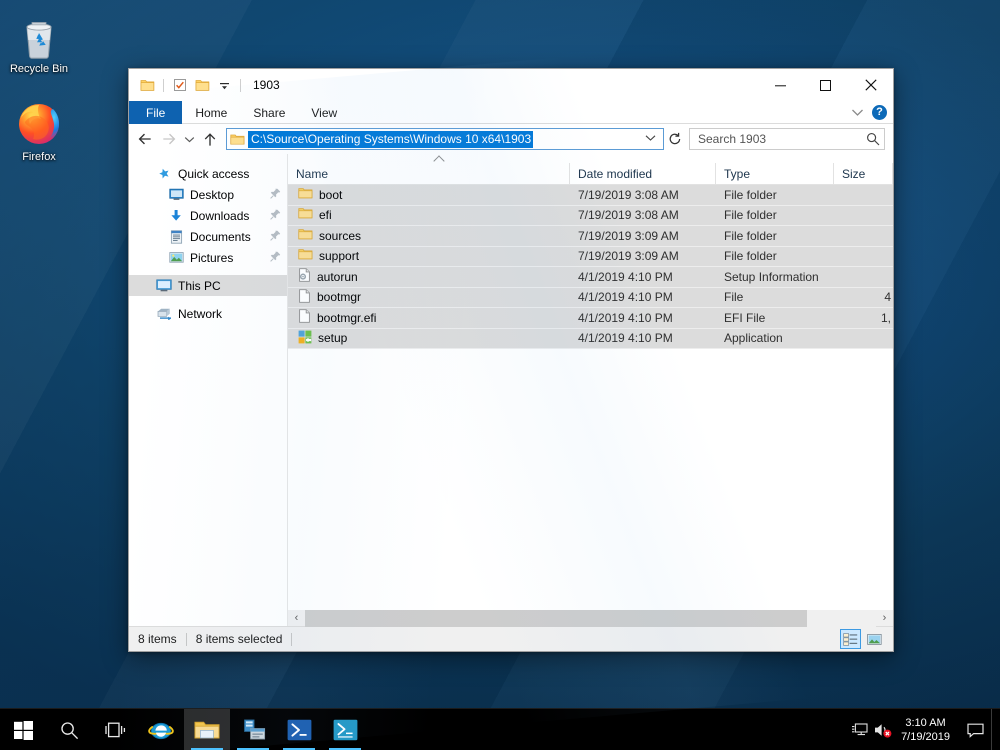 The height and width of the screenshot is (750, 1000). What do you see at coordinates (210, 139) in the screenshot?
I see `up-button` at bounding box center [210, 139].